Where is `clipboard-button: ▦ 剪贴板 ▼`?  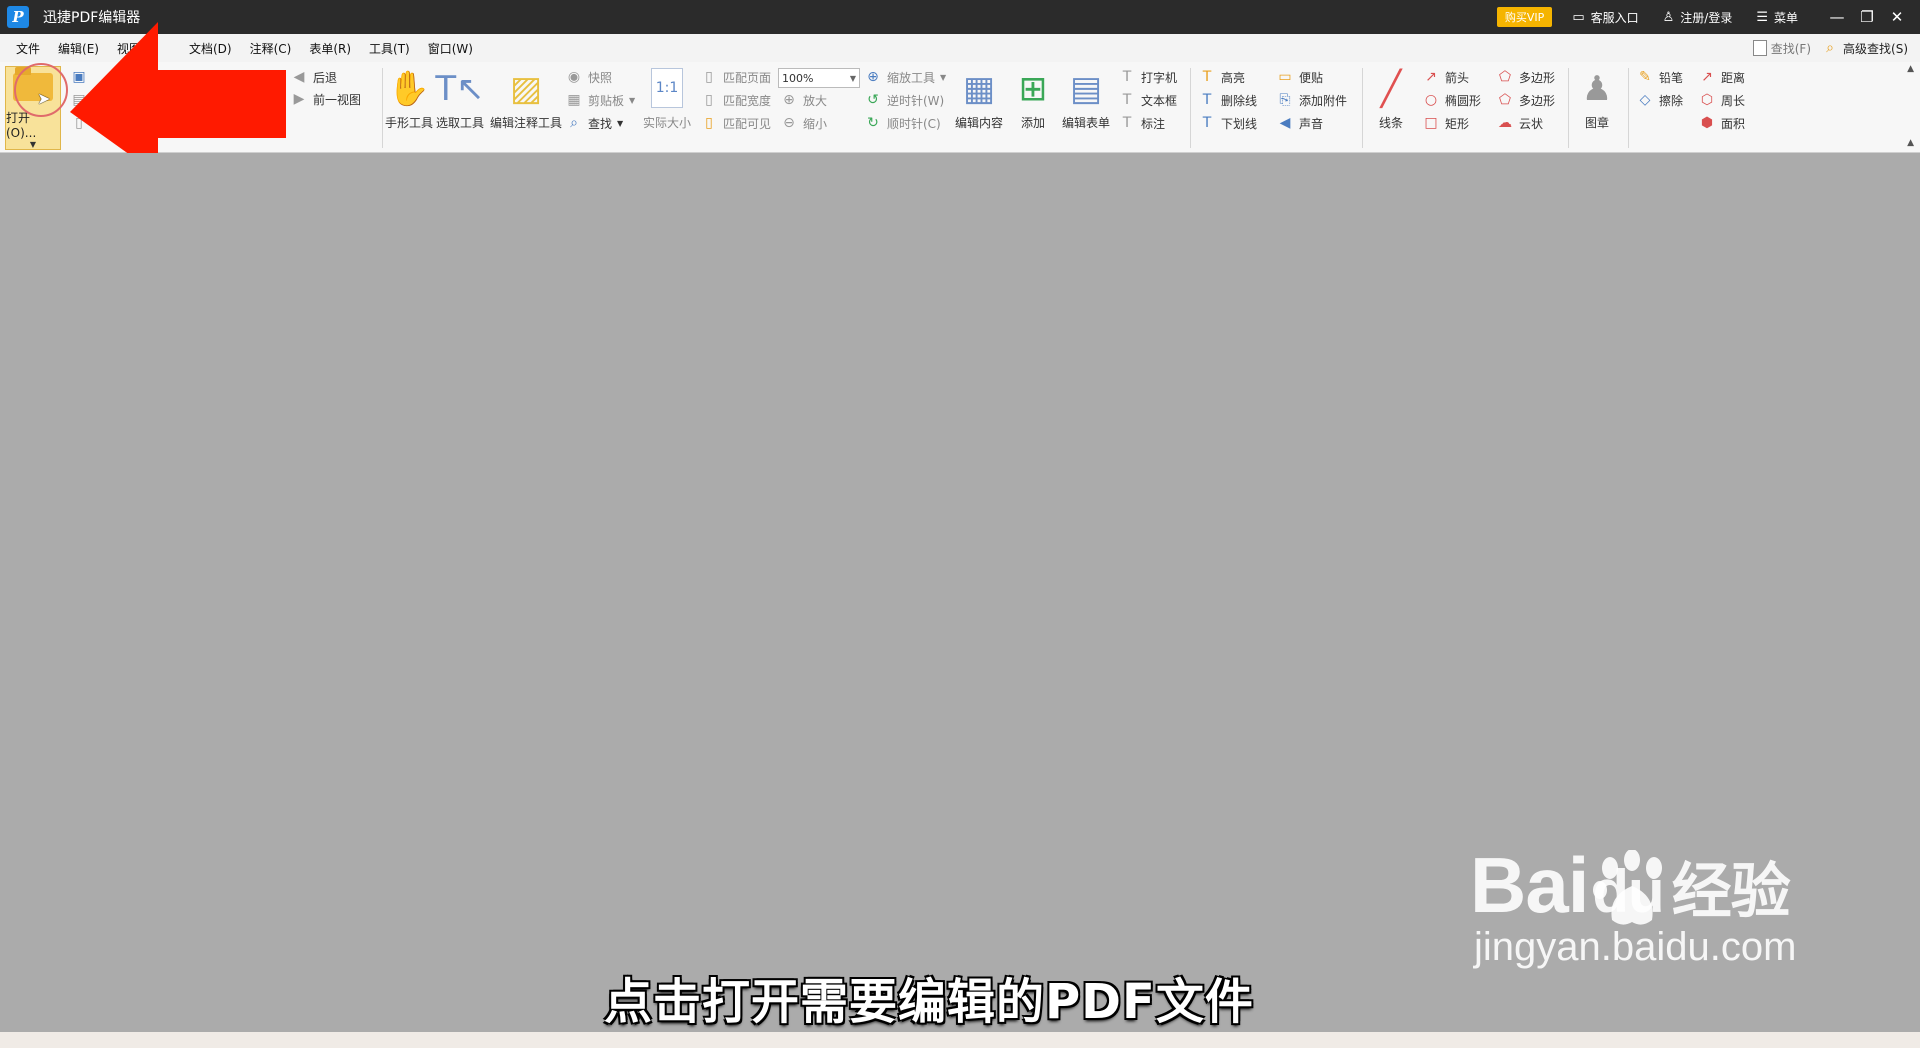 clipboard-button: ▦ 剪贴板 ▼ is located at coordinates (600, 100).